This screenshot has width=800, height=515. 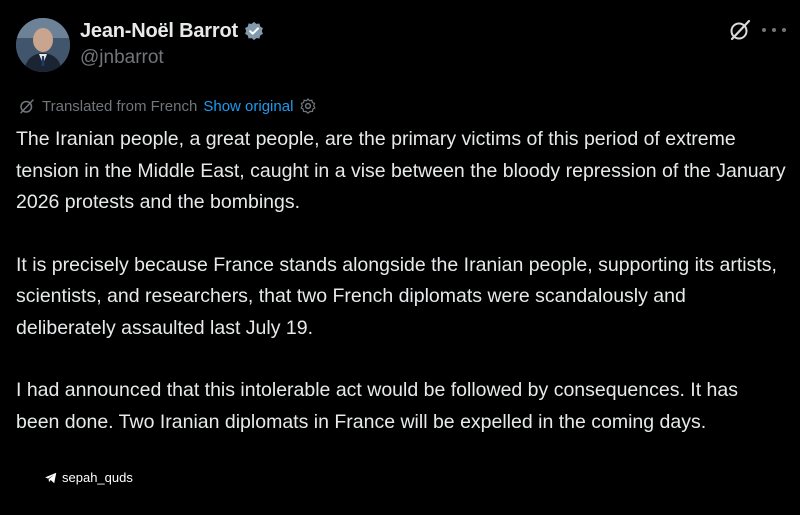 What do you see at coordinates (120, 106) in the screenshot?
I see `translated-from-label: Translated from French` at bounding box center [120, 106].